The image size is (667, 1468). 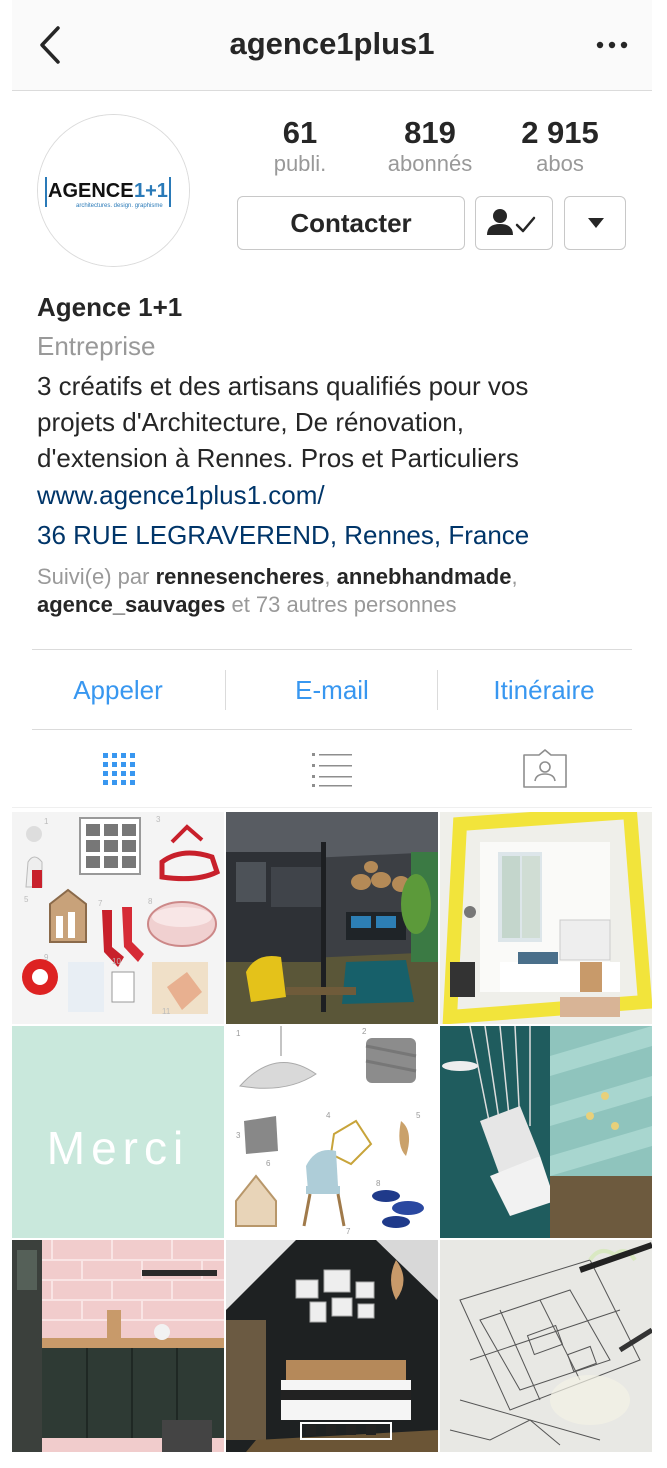 I want to click on post-thumbnail-christmas-moodboard: 1 3 5 7 8 9 10 11, so click(x=118, y=918).